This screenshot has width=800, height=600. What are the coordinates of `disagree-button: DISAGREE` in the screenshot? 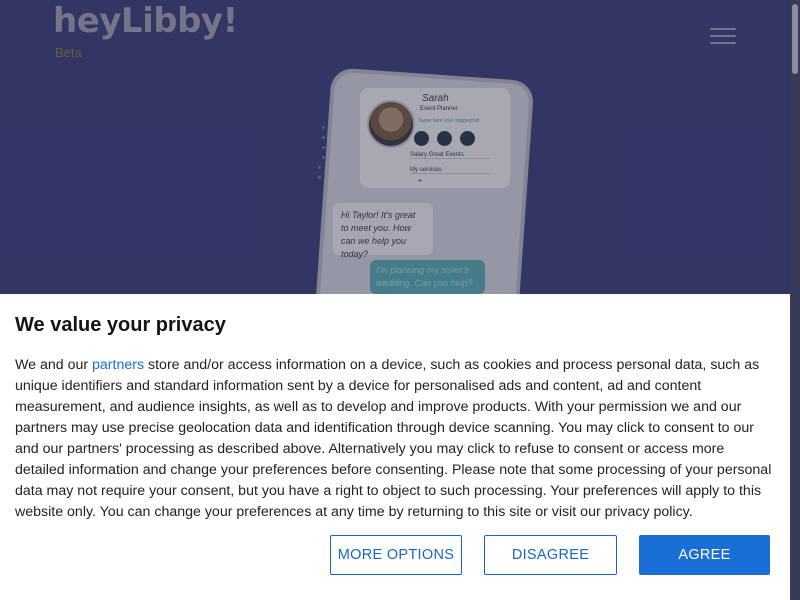 It's located at (550, 555).